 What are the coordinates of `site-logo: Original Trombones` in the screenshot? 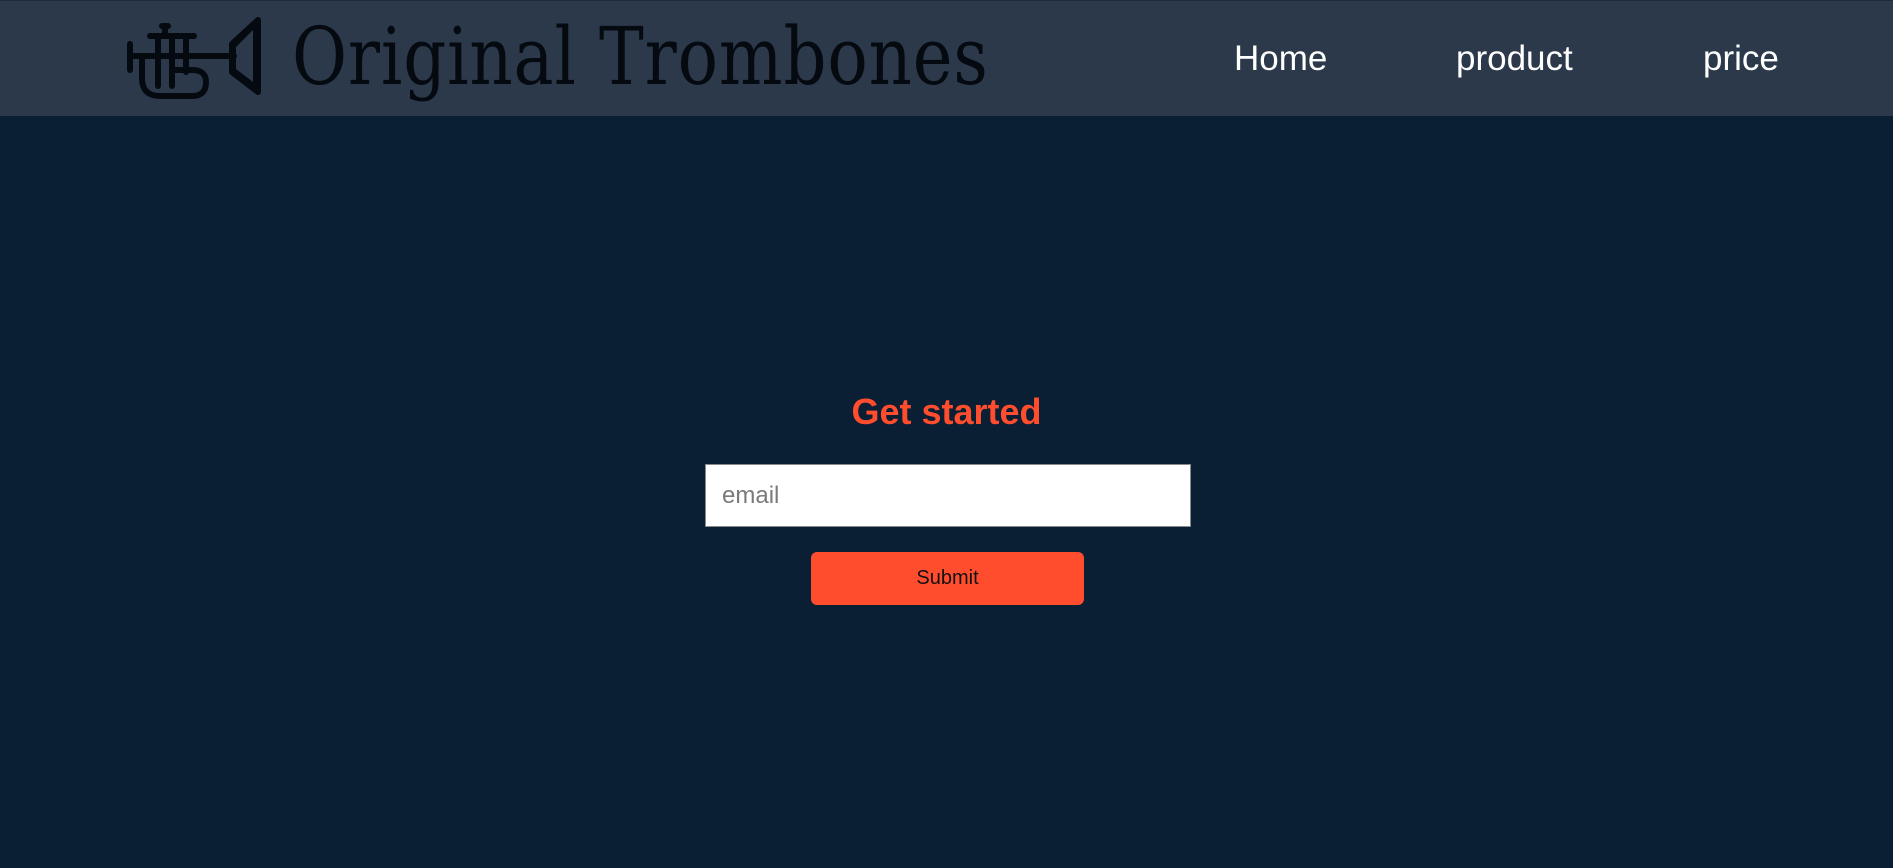 It's located at (621, 59).